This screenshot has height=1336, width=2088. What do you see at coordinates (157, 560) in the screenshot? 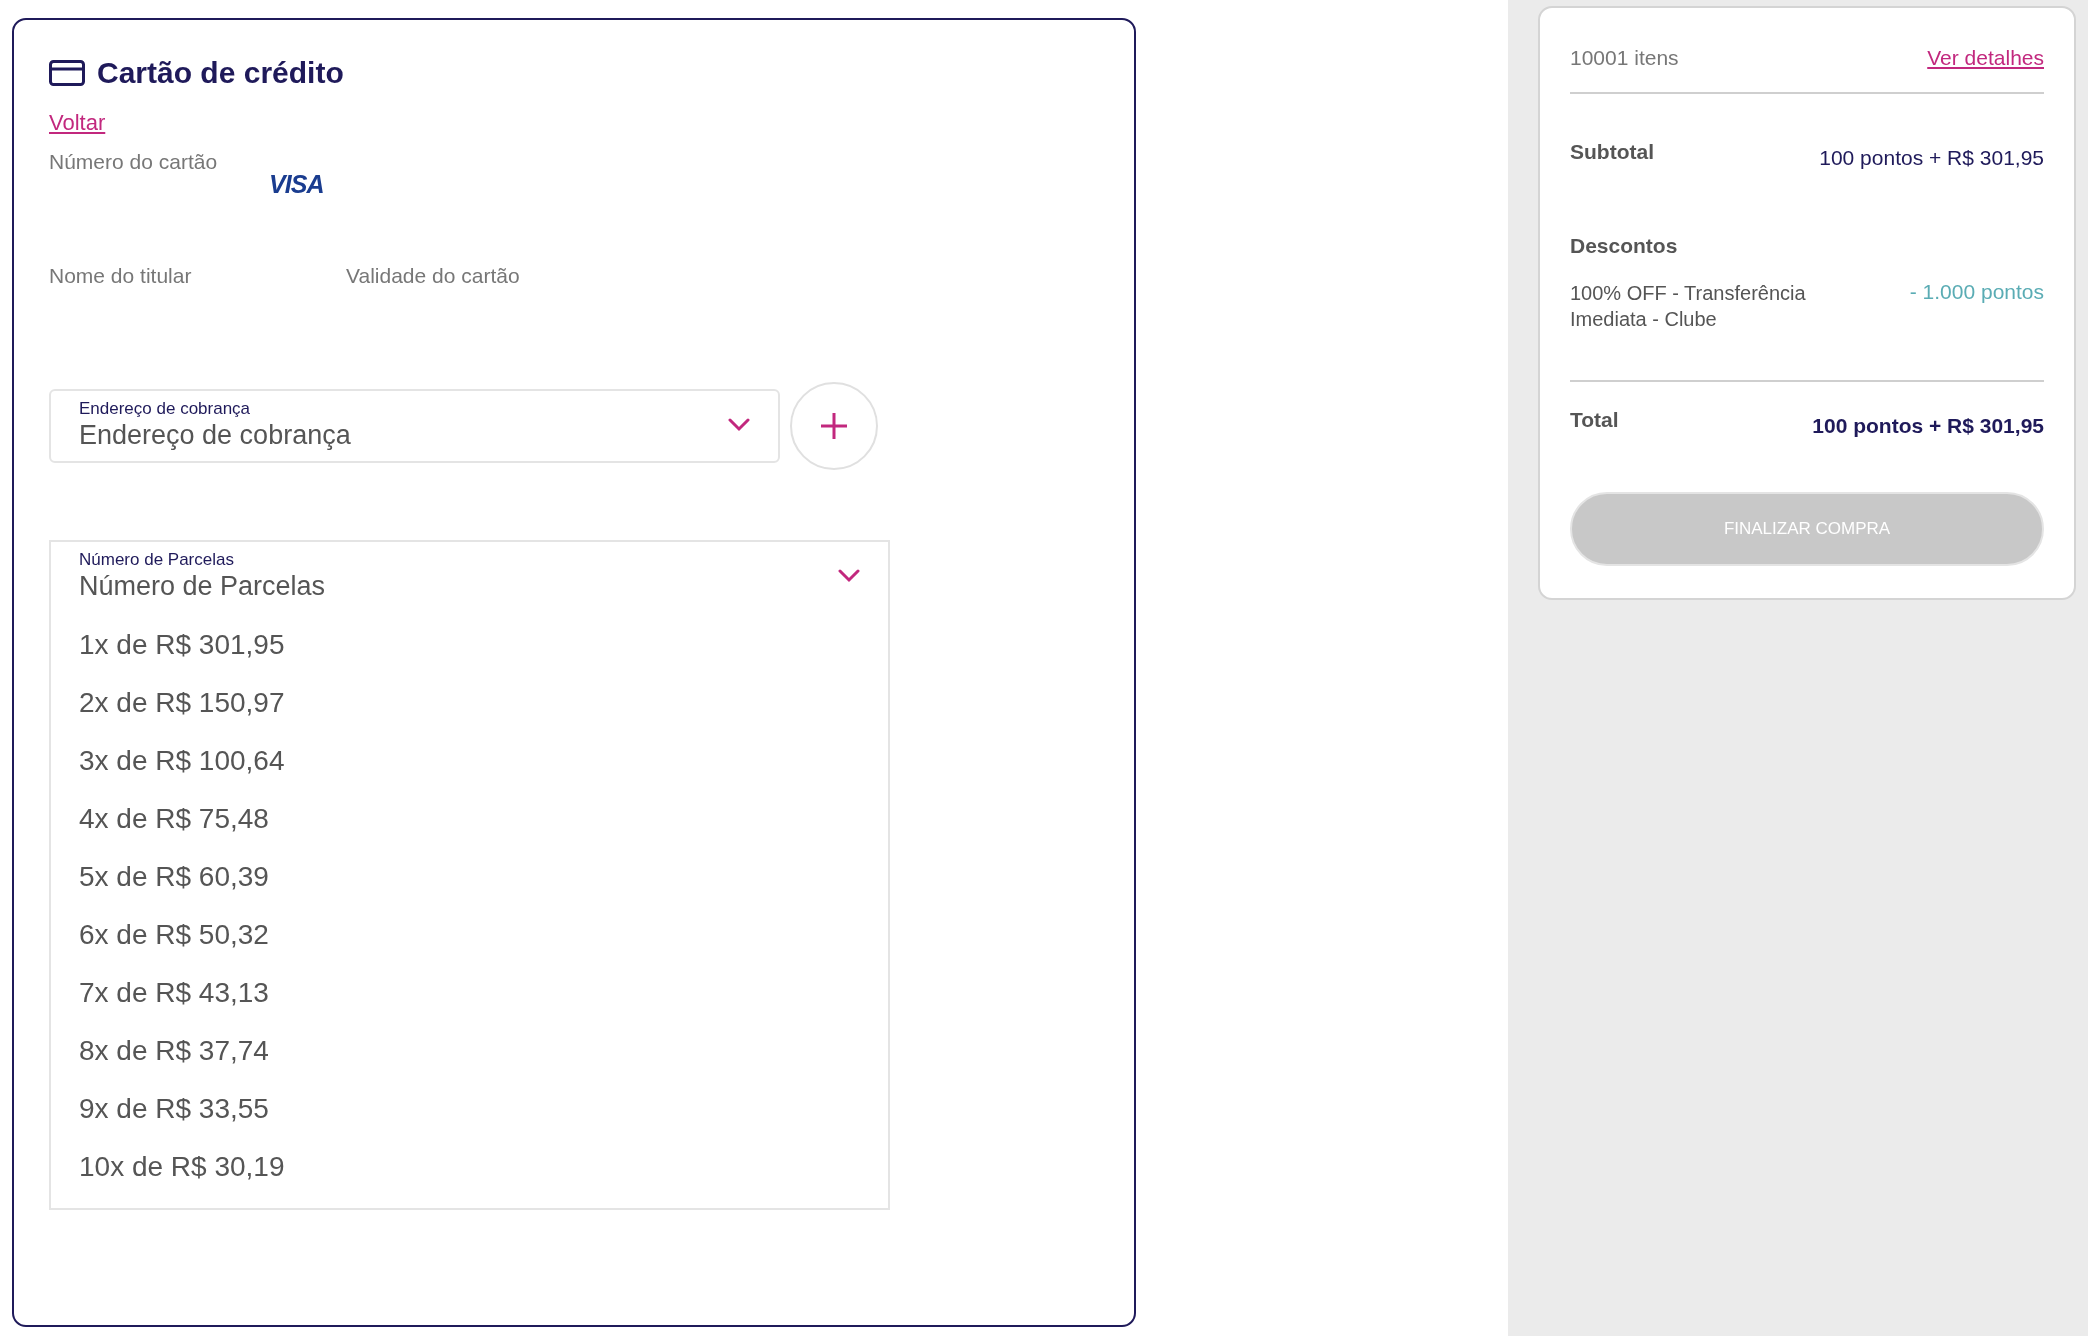
I see `field-label: Número de Parcelas` at bounding box center [157, 560].